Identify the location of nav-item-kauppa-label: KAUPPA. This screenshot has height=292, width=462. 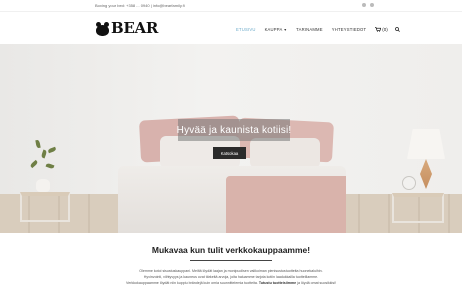
(273, 29).